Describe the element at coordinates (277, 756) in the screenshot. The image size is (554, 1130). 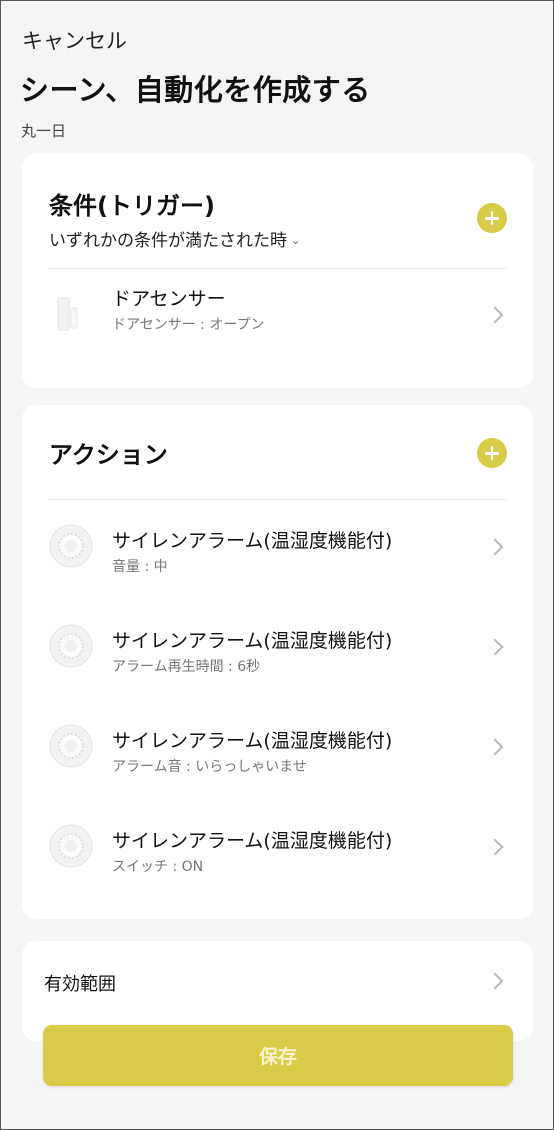
I see `action-item: サイレンアラーム(温湿度機能付) アラーム音 : いらっしゃいませ` at that location.